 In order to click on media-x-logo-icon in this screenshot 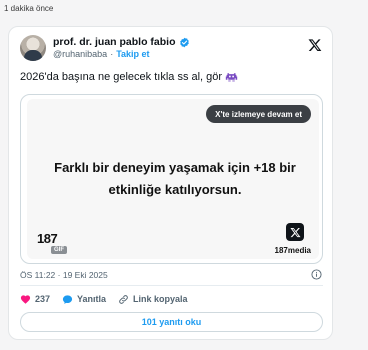, I will do `click(295, 232)`.